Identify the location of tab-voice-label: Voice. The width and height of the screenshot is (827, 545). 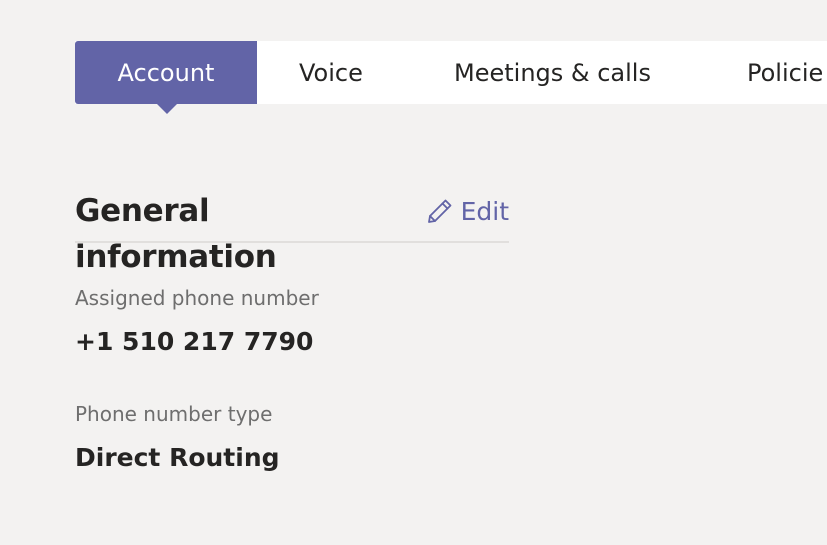
(331, 72).